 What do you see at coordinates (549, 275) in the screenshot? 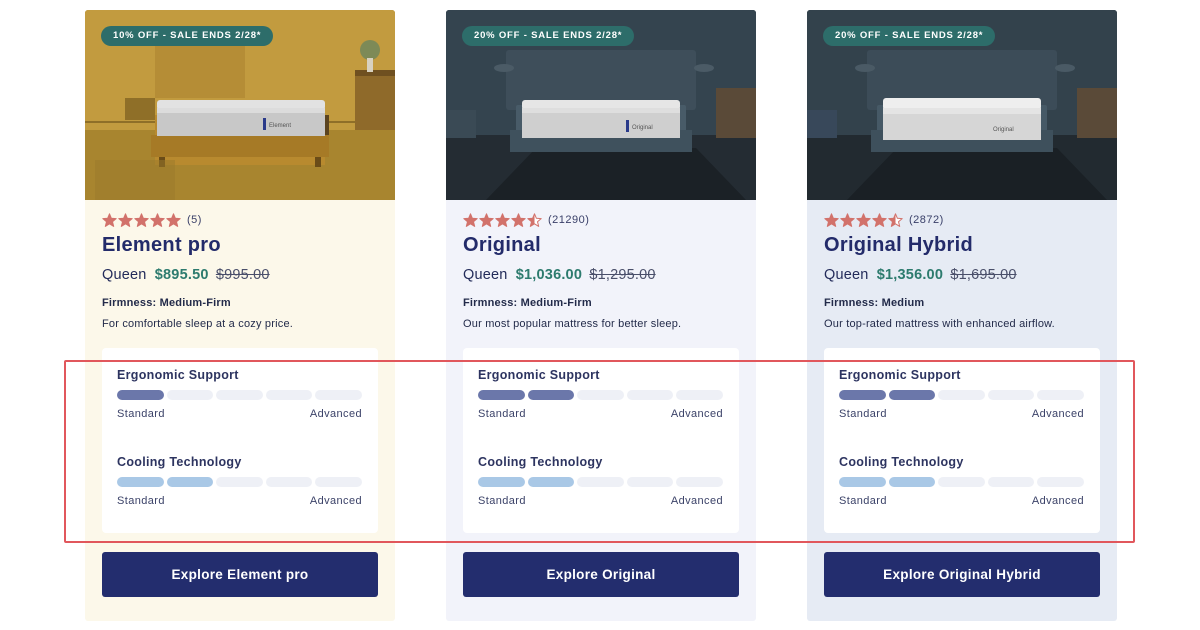
I see `sale-price: $1,036.00` at bounding box center [549, 275].